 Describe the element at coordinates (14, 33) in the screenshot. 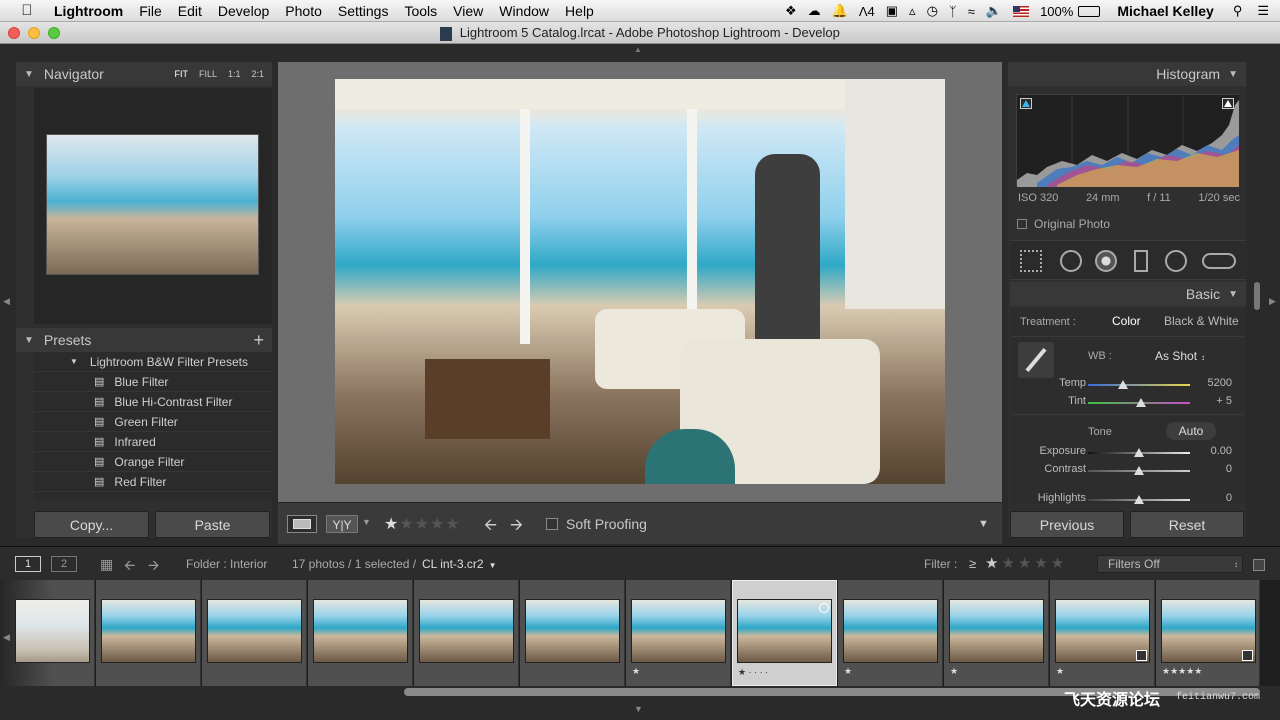

I see `close-button` at that location.